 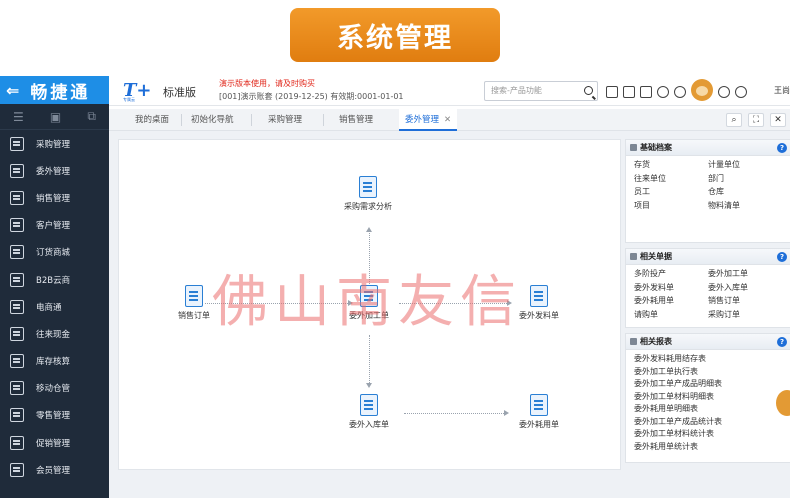 What do you see at coordinates (17, 333) in the screenshot?
I see `cash-icon` at bounding box center [17, 333].